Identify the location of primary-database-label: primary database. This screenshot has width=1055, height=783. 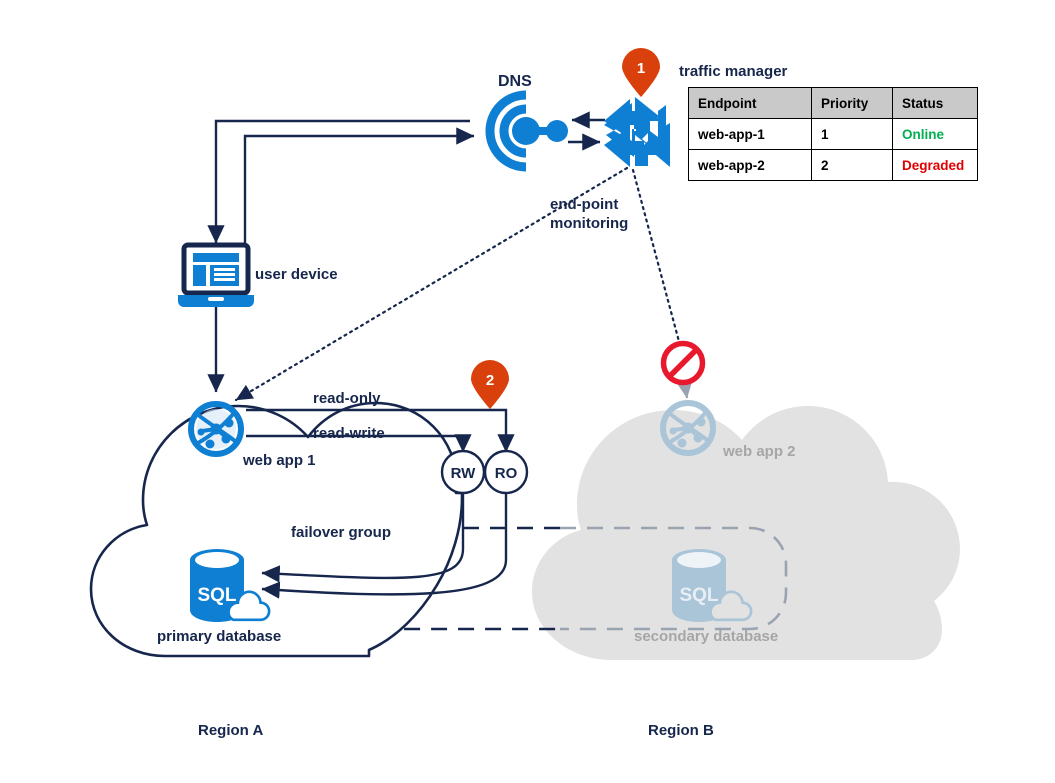
(219, 636).